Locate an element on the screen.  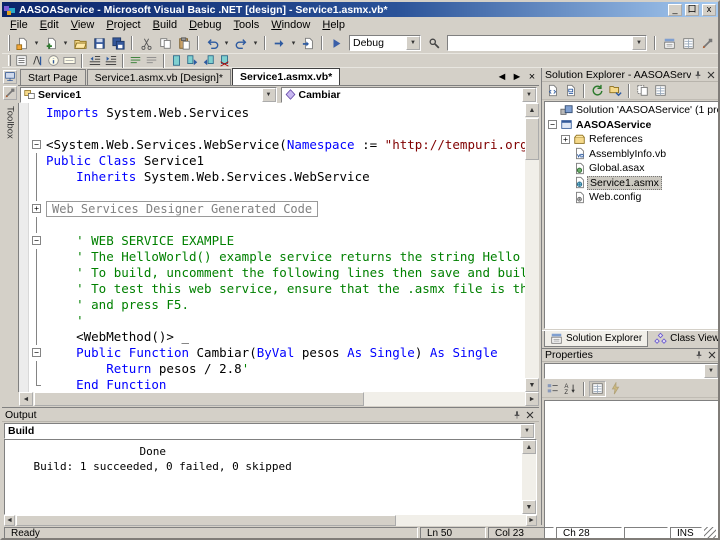
toolbar-button-properties-window is located at coordinates (688, 43).